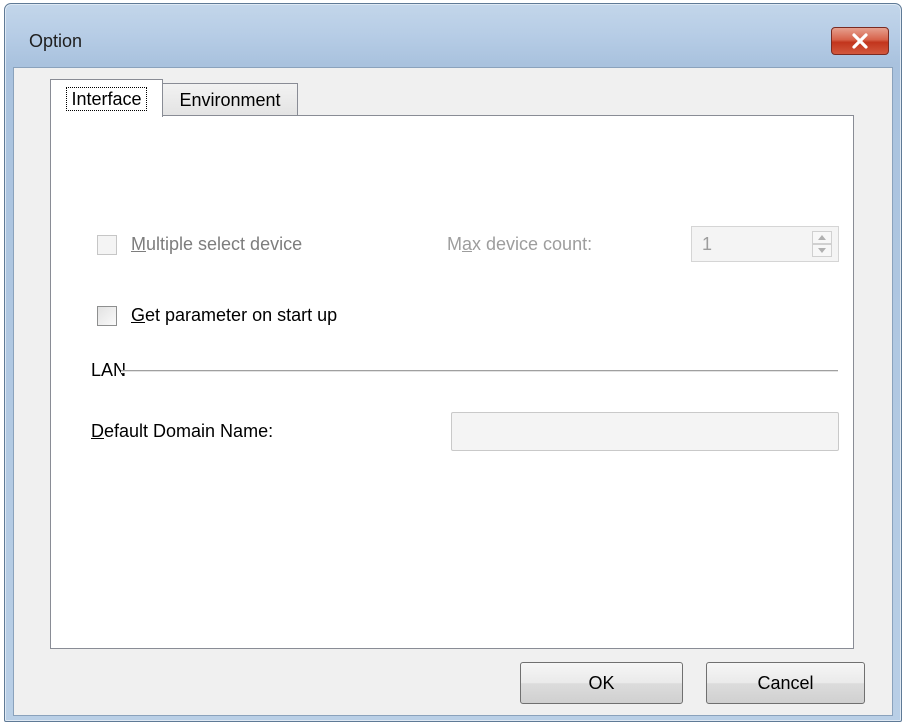  I want to click on chevron-up-icon, so click(822, 237).